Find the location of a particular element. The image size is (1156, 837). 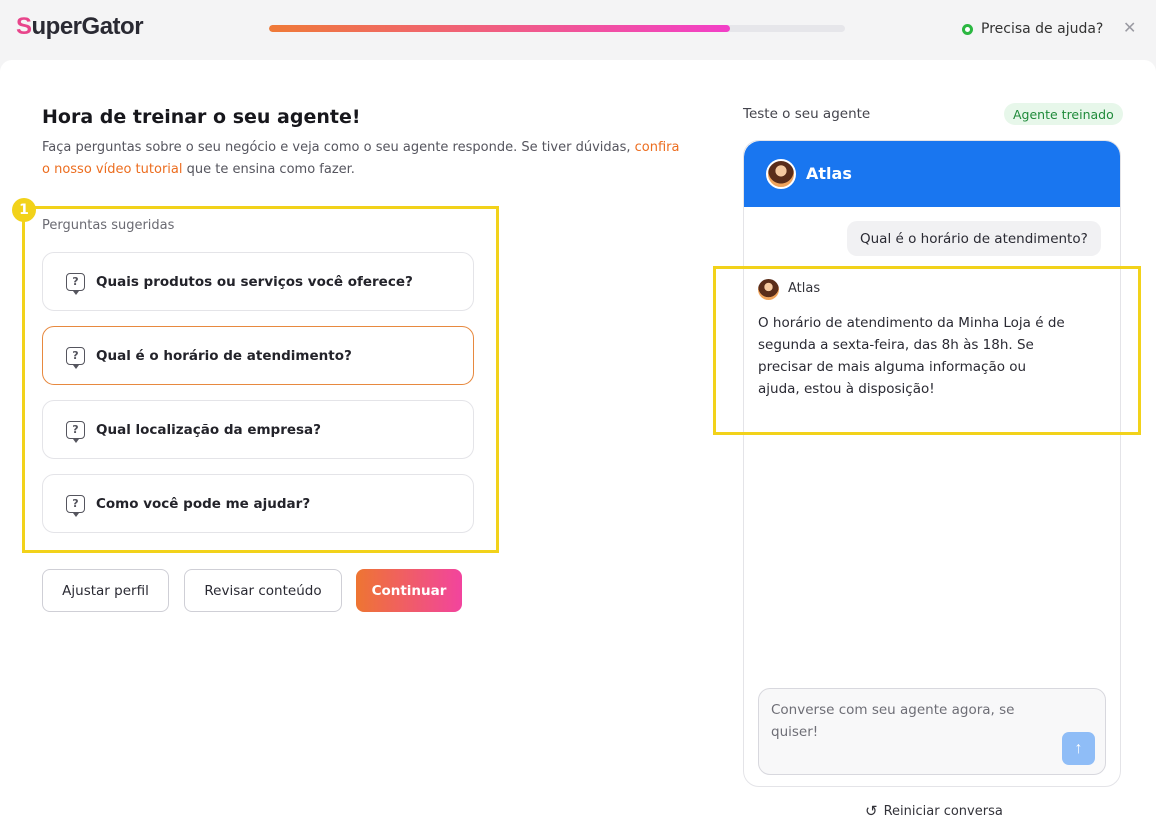

adjust-profile-button: Ajustar perfil is located at coordinates (105, 590).